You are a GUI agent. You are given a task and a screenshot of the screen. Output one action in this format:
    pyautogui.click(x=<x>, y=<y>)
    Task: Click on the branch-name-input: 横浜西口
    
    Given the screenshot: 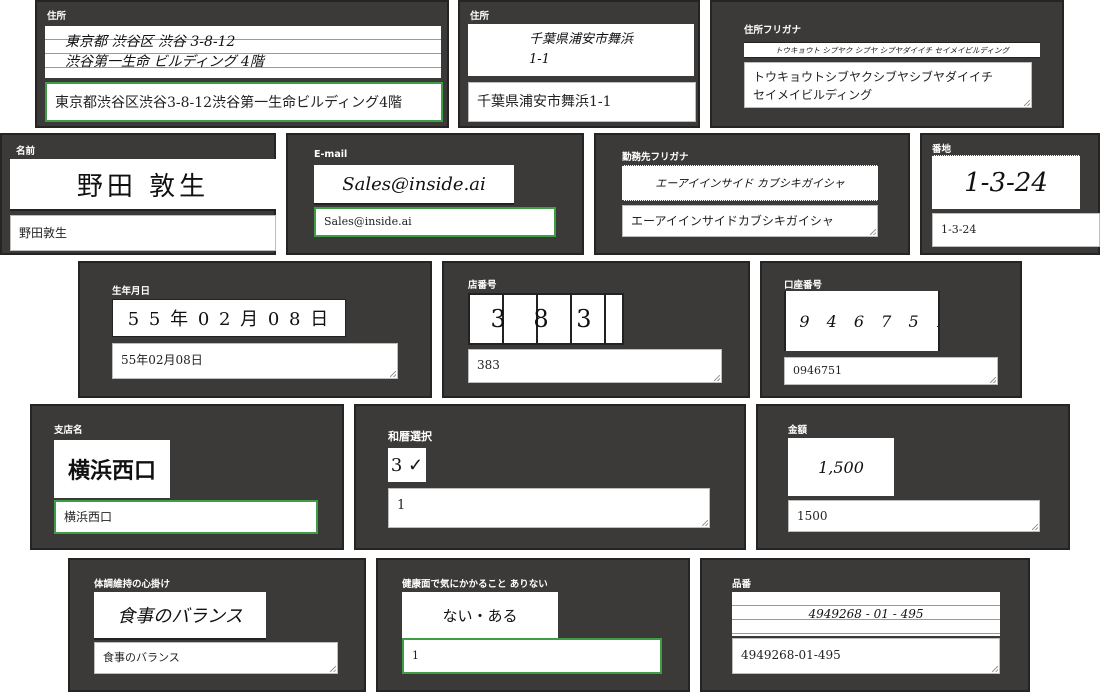 What is the action you would take?
    pyautogui.click(x=186, y=517)
    